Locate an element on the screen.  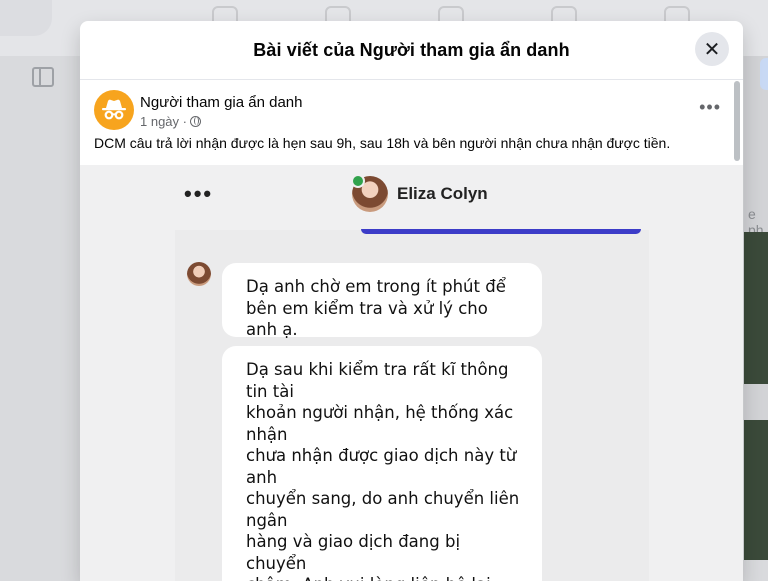
close-button: ✕ is located at coordinates (712, 49).